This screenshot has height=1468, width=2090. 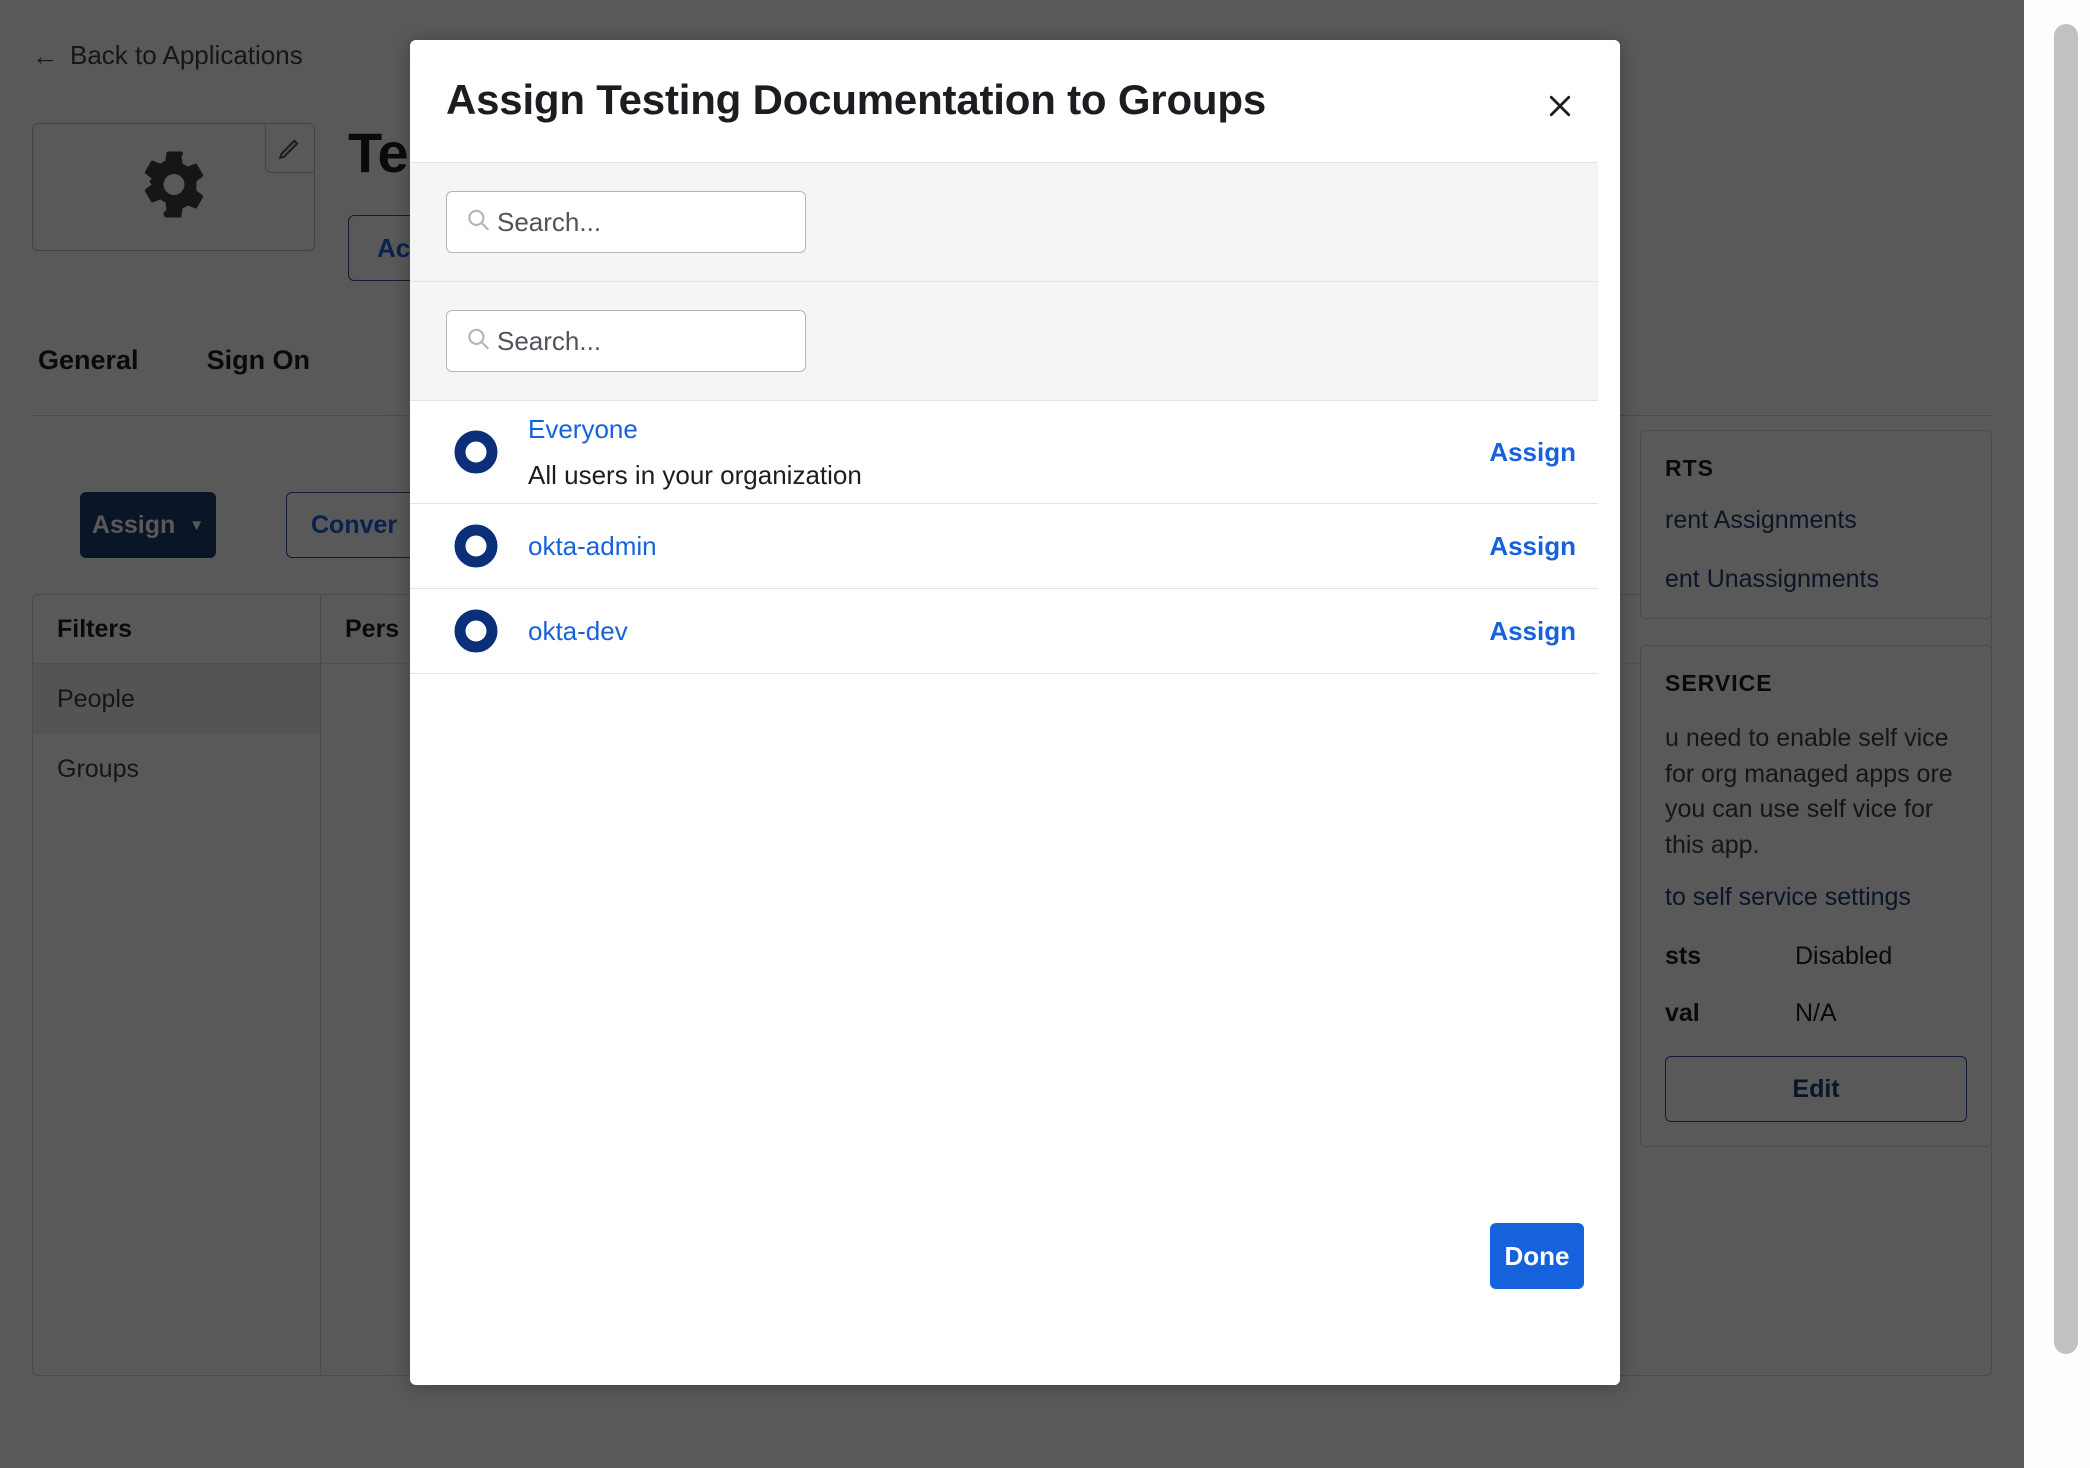 I want to click on close-icon, so click(x=1560, y=106).